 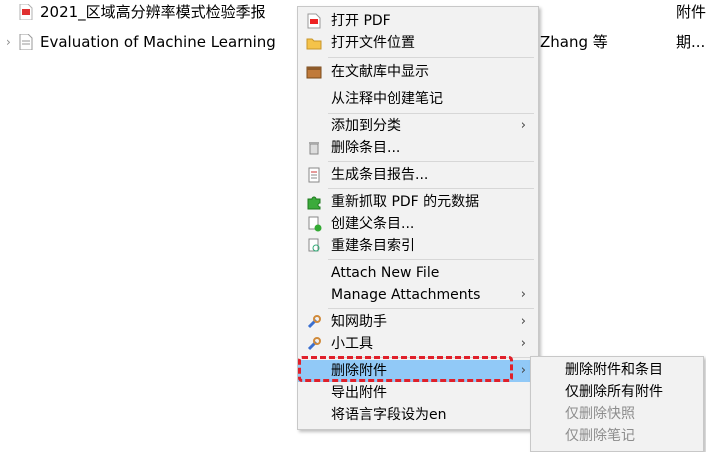 I want to click on menu-item-set-language-en: 将语言字段设为en, so click(x=418, y=415).